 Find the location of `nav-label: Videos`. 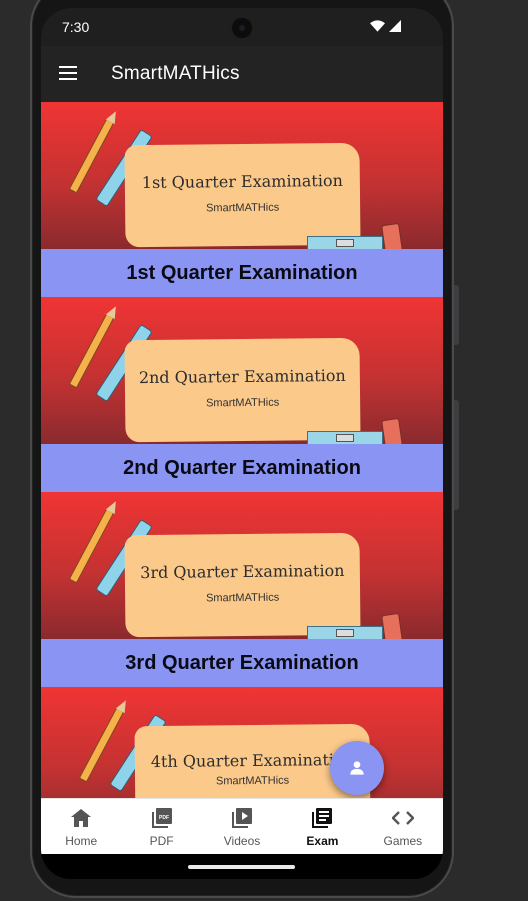

nav-label: Videos is located at coordinates (242, 841).